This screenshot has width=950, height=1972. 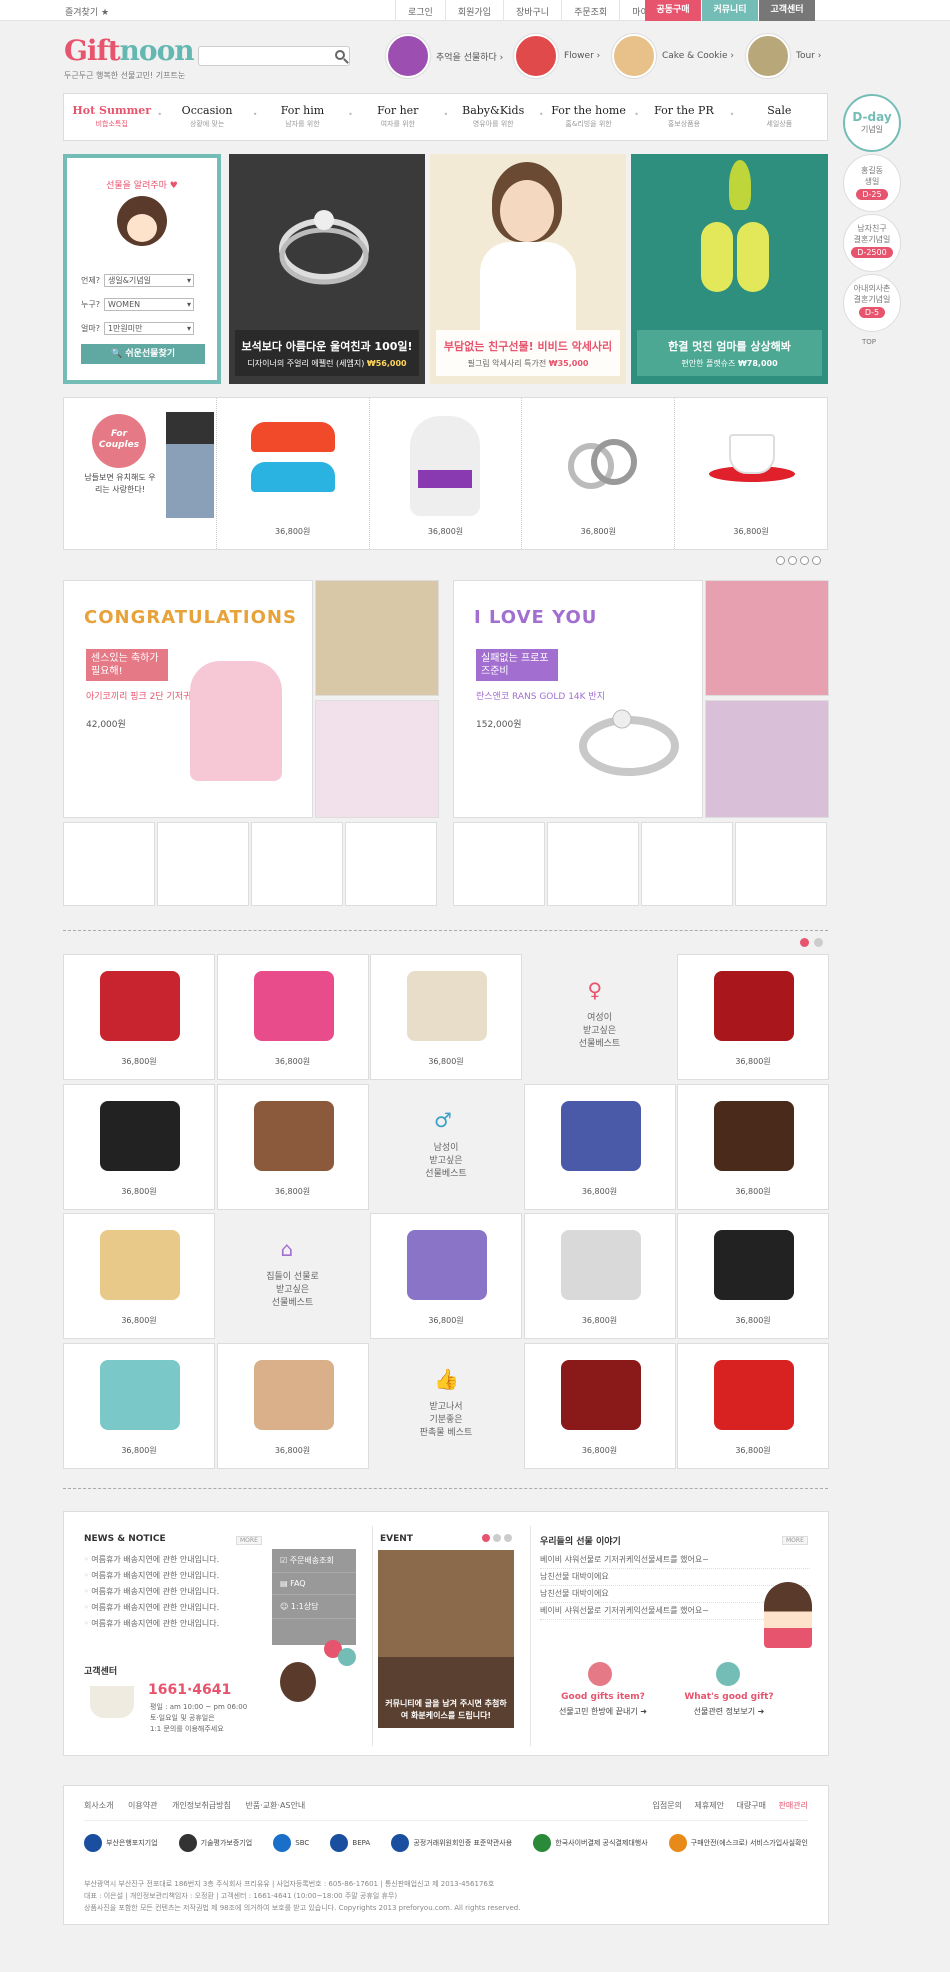 I want to click on returns-link: 반품·교환·AS안내, so click(x=275, y=1805).